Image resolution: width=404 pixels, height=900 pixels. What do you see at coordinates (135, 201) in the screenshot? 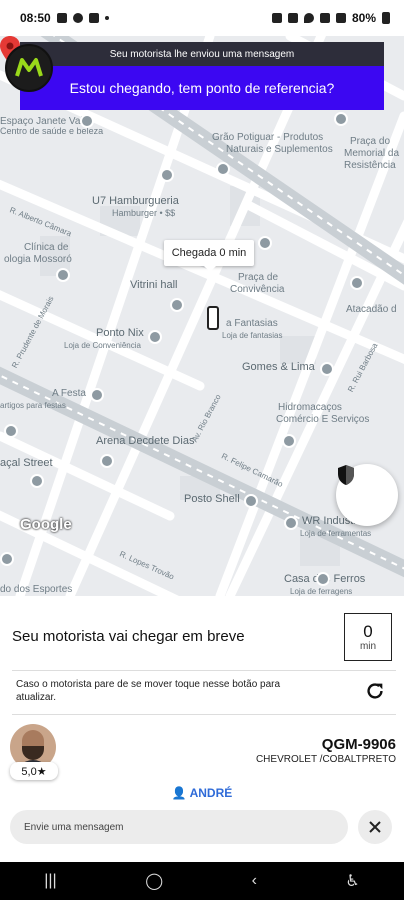
I see `map-label: U7 Hamburgueria` at bounding box center [135, 201].